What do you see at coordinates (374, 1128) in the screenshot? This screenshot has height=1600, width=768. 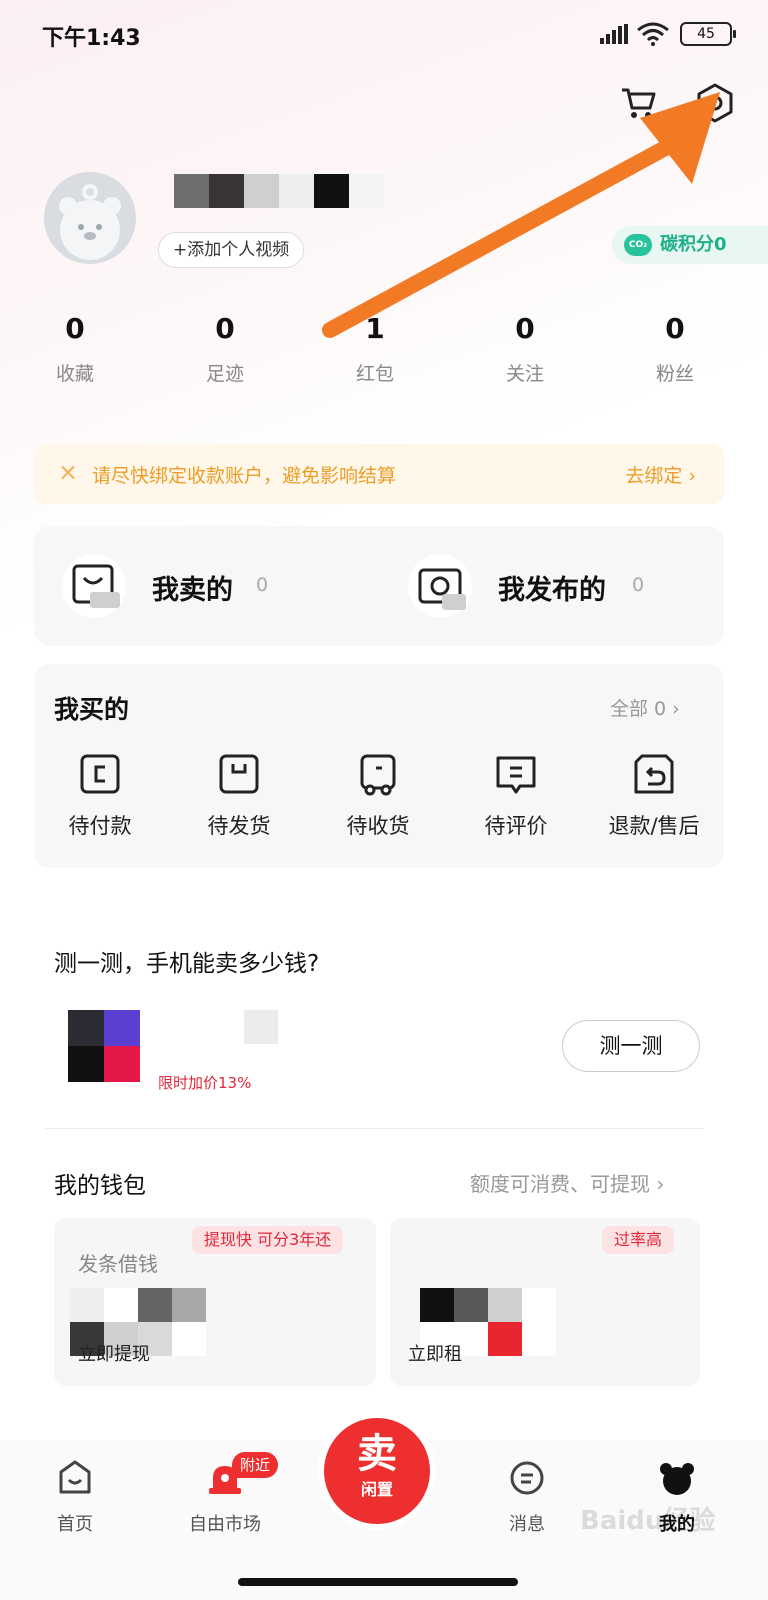 I see `divider` at bounding box center [374, 1128].